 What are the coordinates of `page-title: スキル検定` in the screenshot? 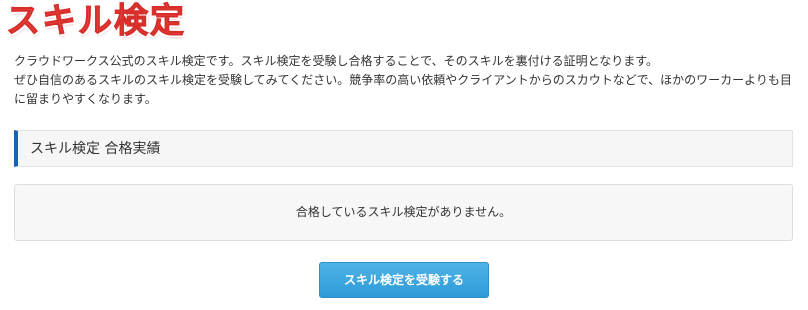 It's located at (96, 21).